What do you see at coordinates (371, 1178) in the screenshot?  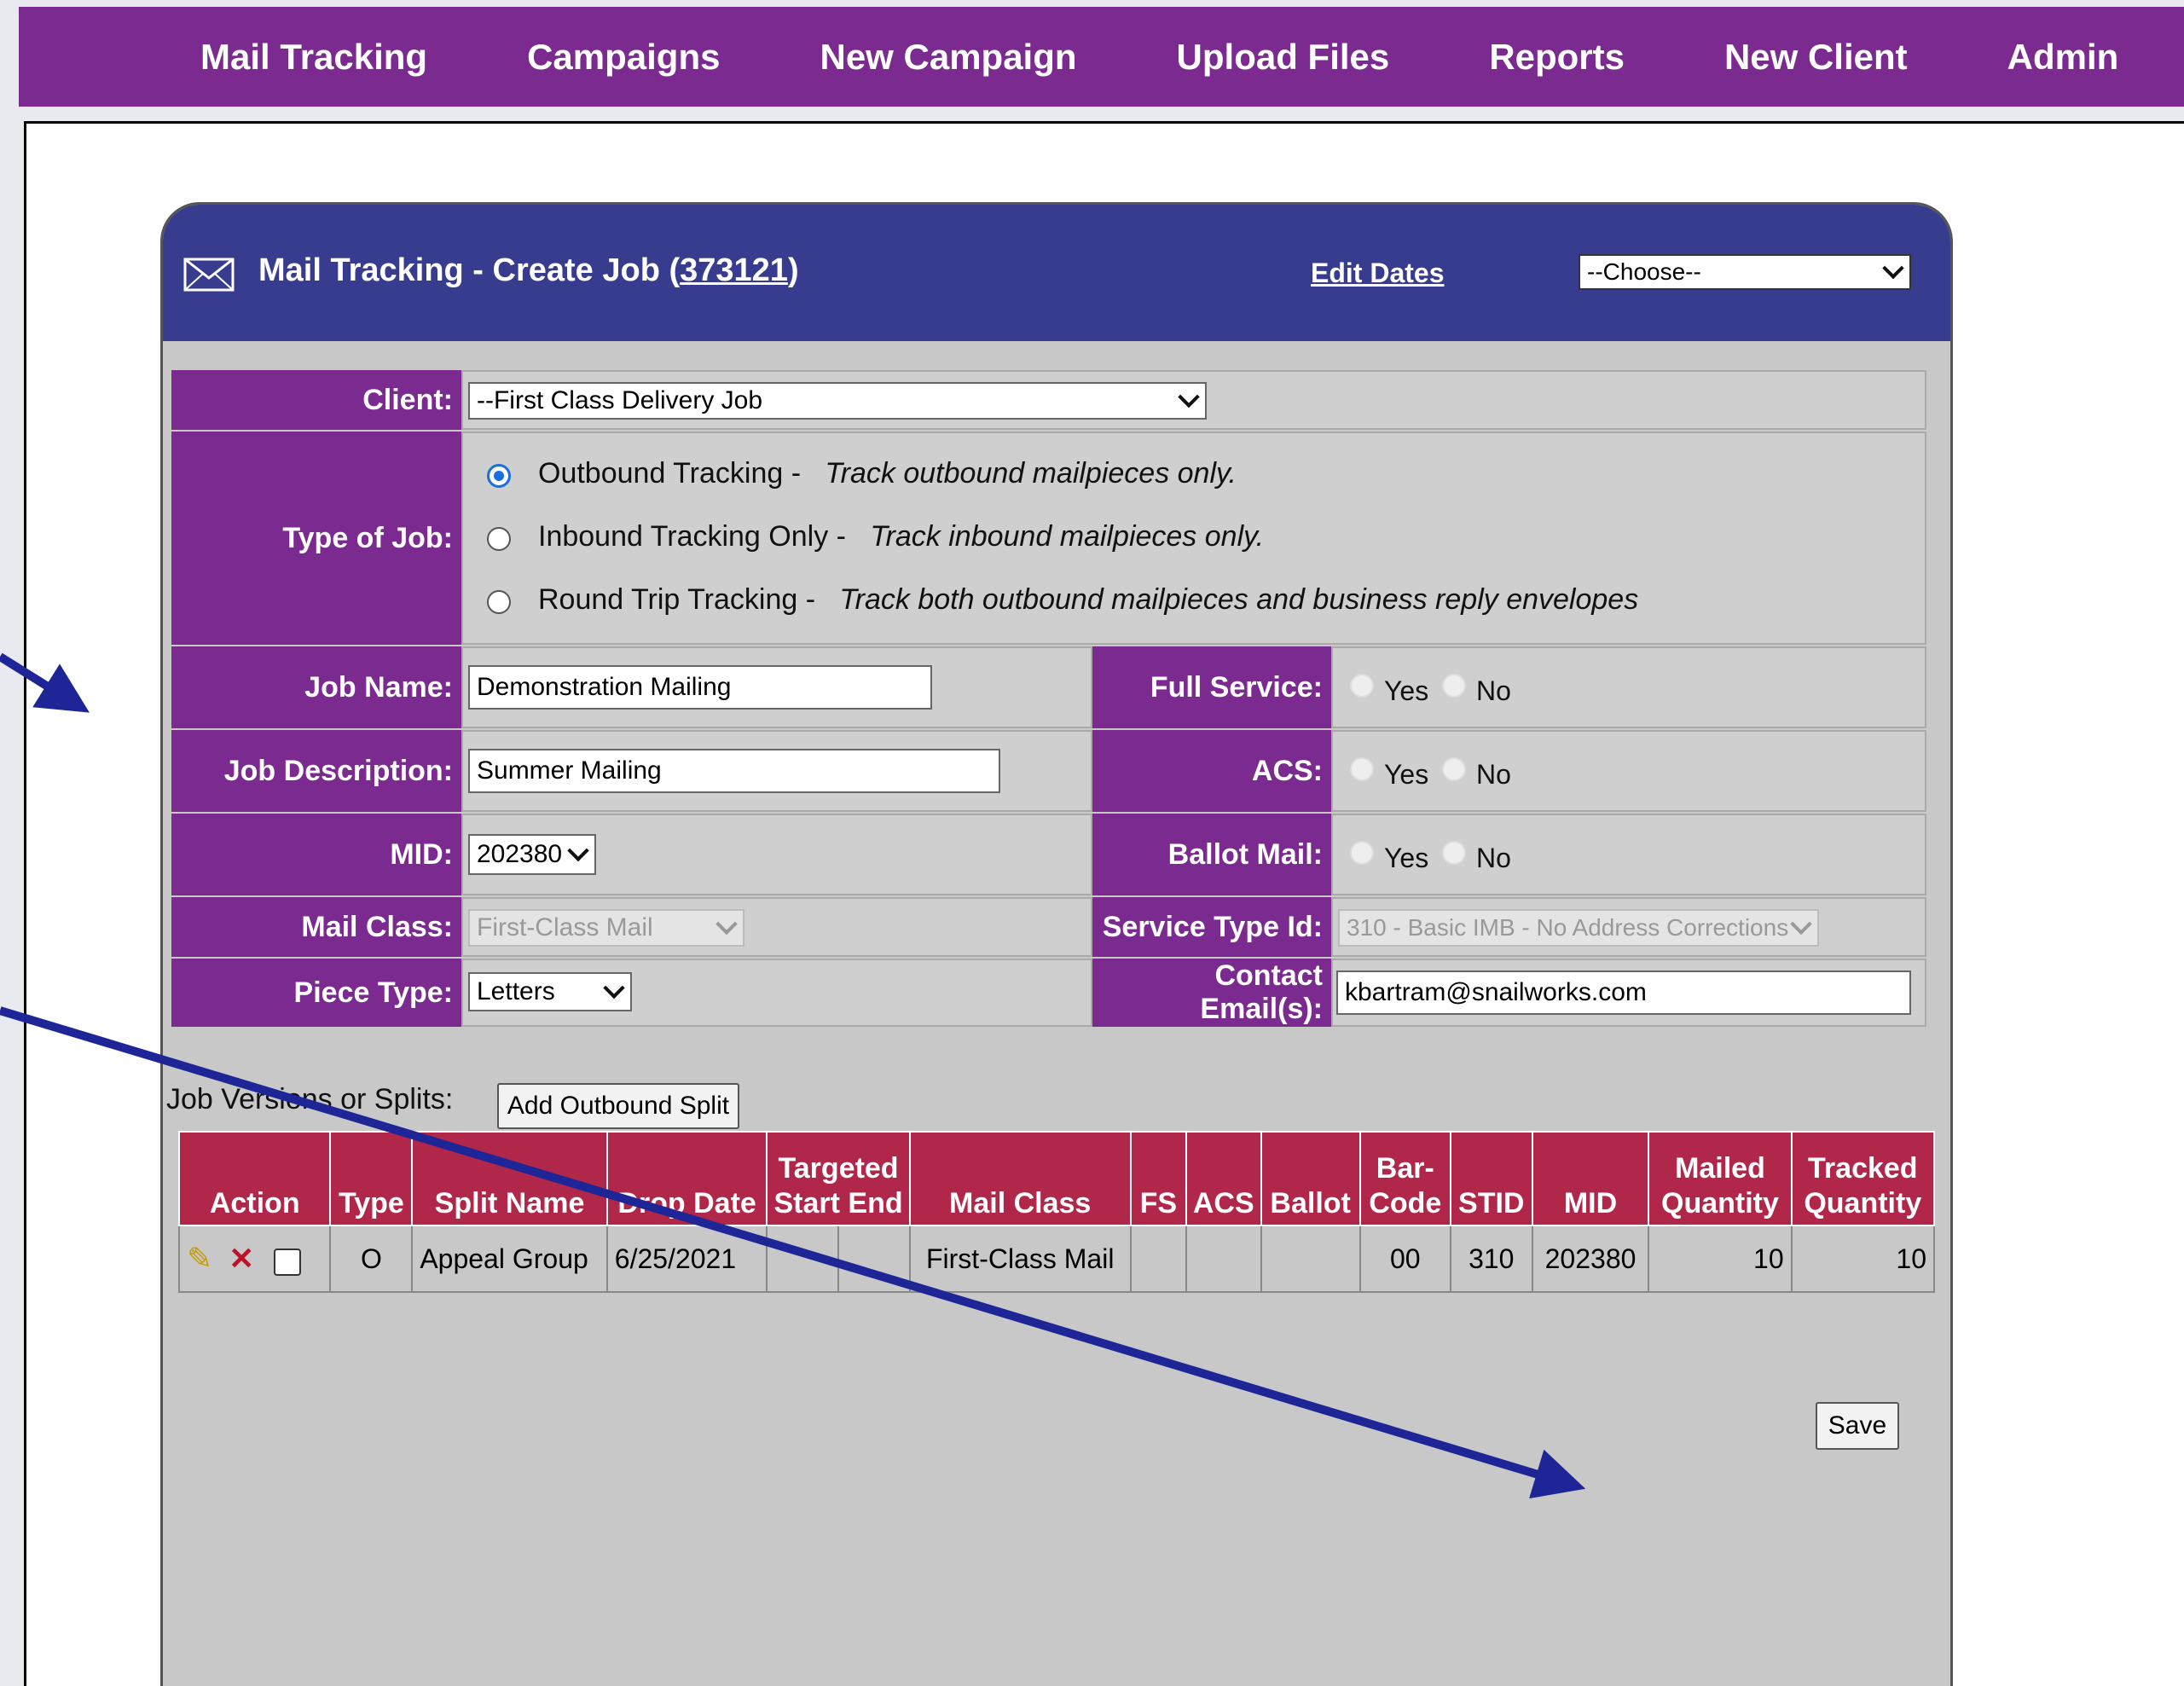 I see `header-type: Type` at bounding box center [371, 1178].